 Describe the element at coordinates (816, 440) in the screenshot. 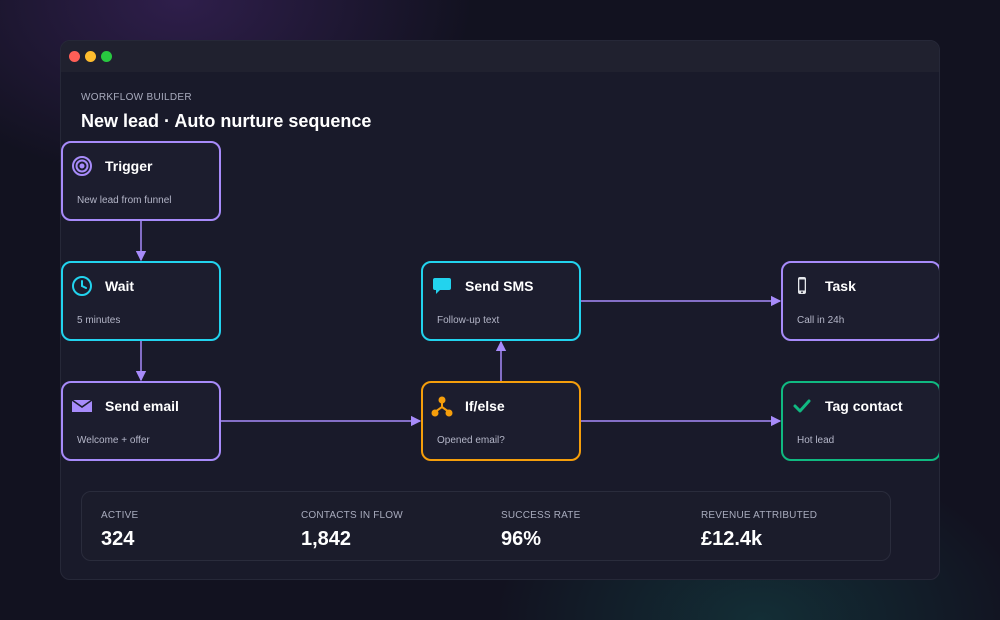

I see `node-subtitle: Hot lead` at that location.